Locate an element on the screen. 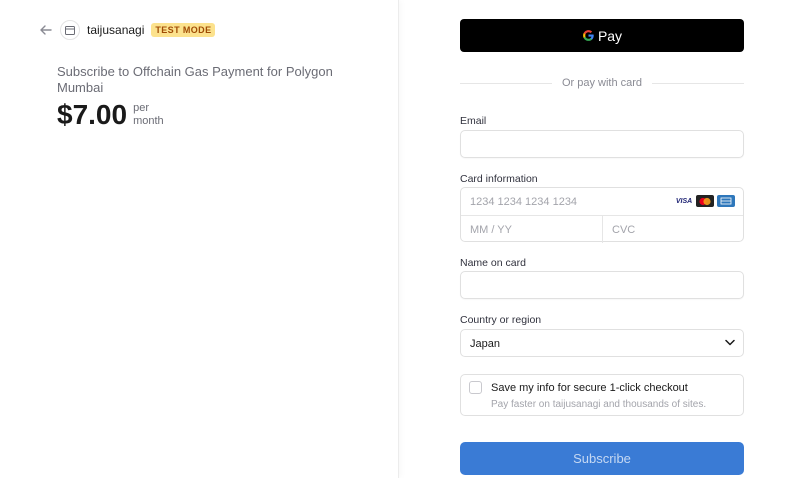 This screenshot has width=806, height=478. card-brands: VISA is located at coordinates (705, 201).